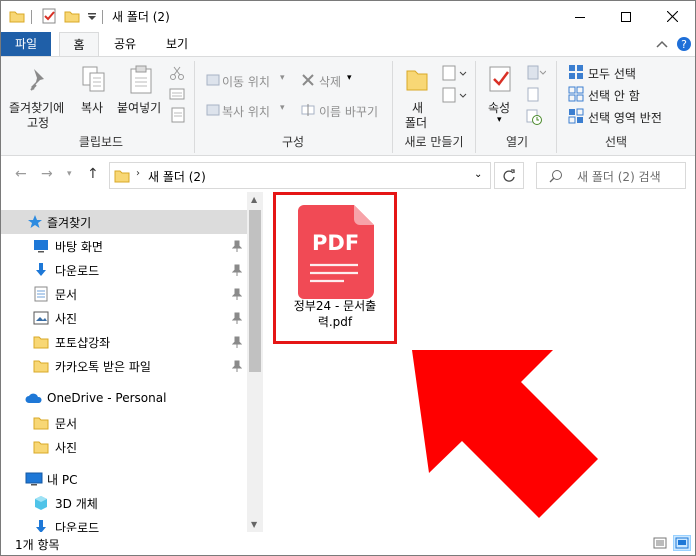 This screenshot has height=556, width=696. Describe the element at coordinates (672, 16) in the screenshot. I see `close-button` at that location.